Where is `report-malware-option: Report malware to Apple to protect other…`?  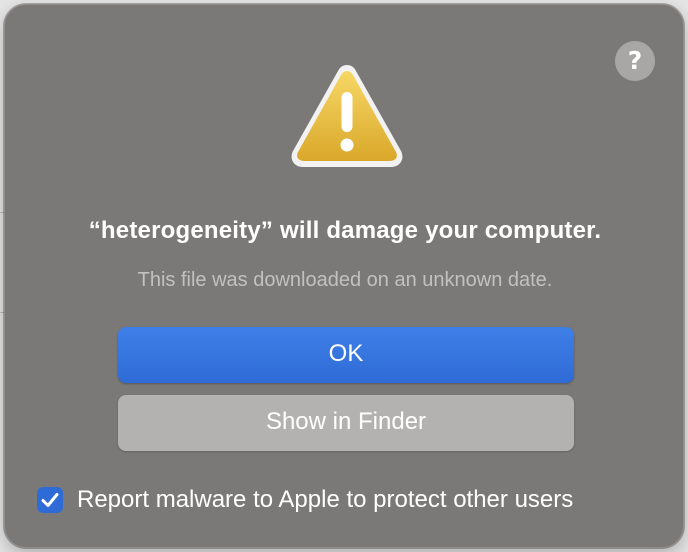 report-malware-option: Report malware to Apple to protect other… is located at coordinates (305, 500).